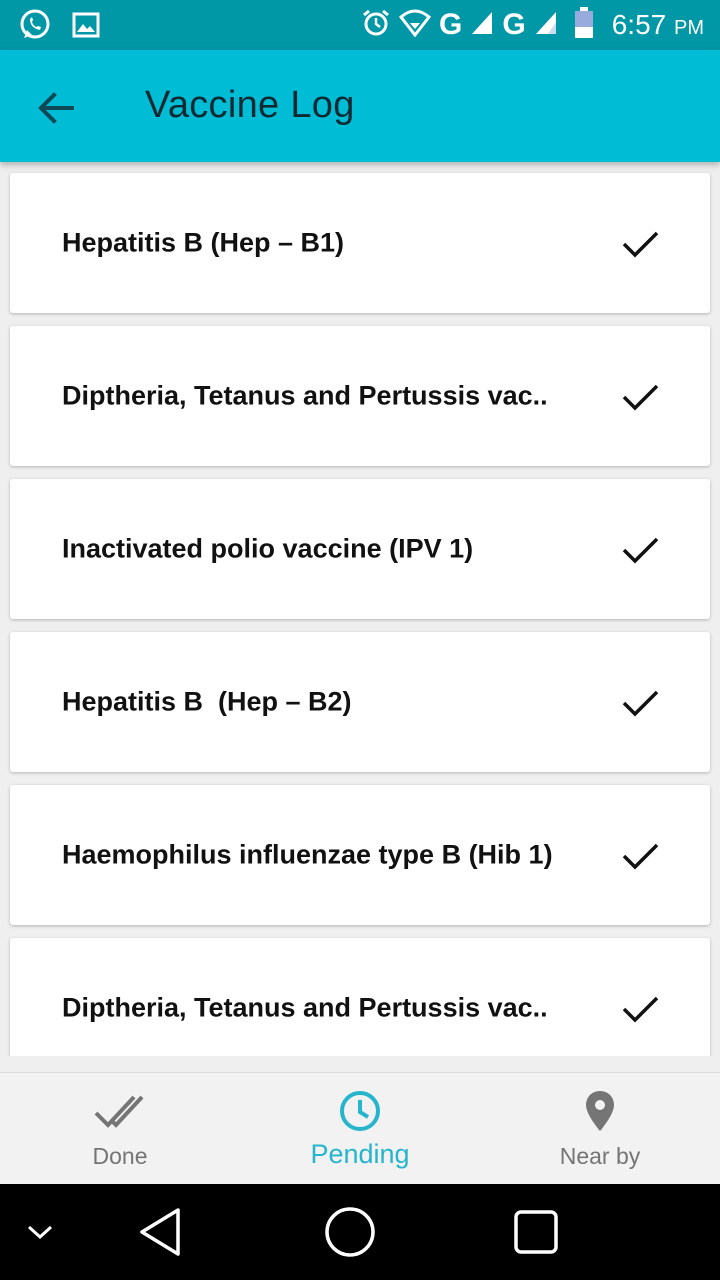  What do you see at coordinates (360, 106) in the screenshot?
I see `app-bar: Vaccine Log` at bounding box center [360, 106].